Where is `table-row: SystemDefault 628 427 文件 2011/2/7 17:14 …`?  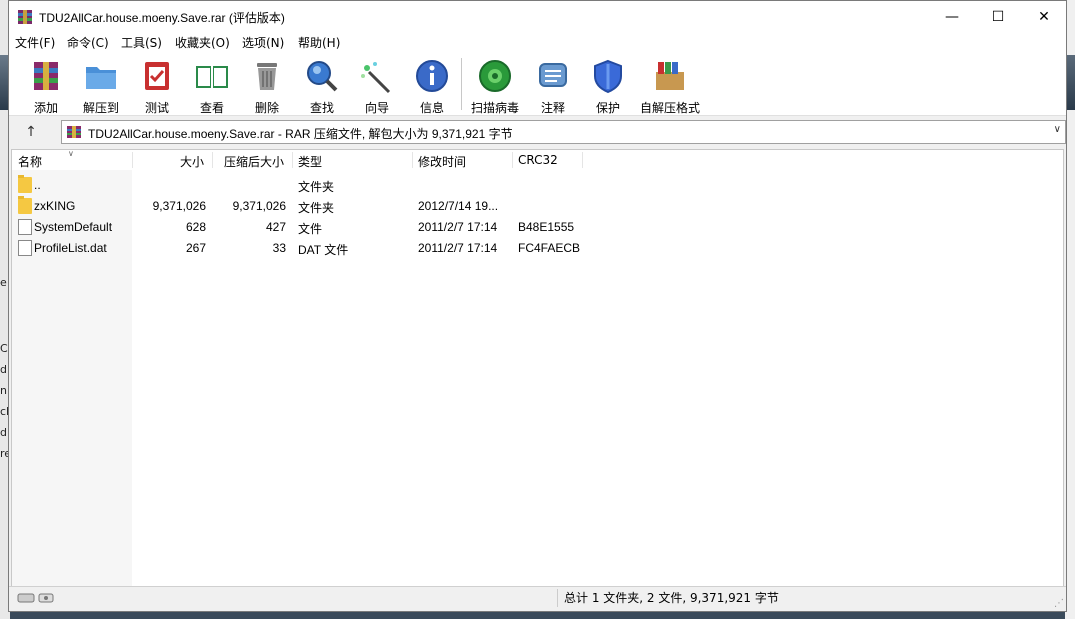
table-row: SystemDefault 628 427 文件 2011/2/7 17:14 … is located at coordinates (537, 227).